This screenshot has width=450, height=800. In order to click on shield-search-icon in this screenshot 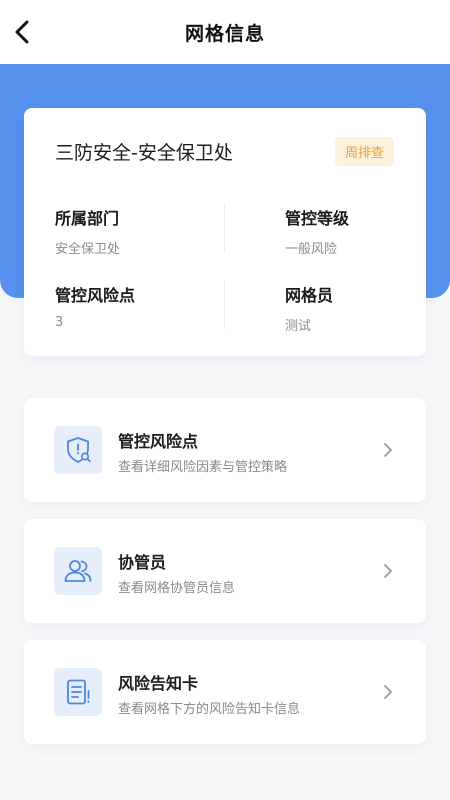, I will do `click(79, 450)`.